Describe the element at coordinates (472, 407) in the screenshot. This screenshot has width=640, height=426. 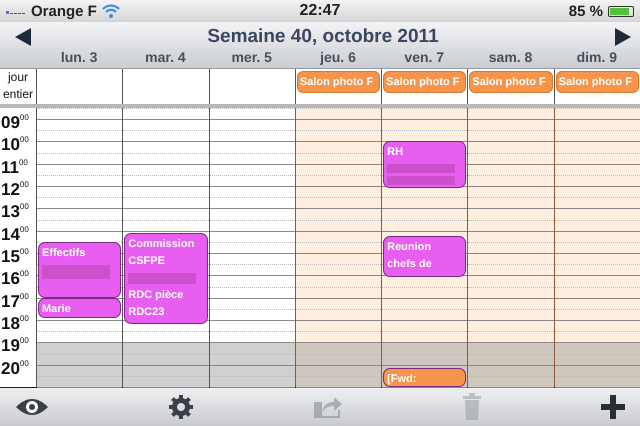
I see `trash-icon` at that location.